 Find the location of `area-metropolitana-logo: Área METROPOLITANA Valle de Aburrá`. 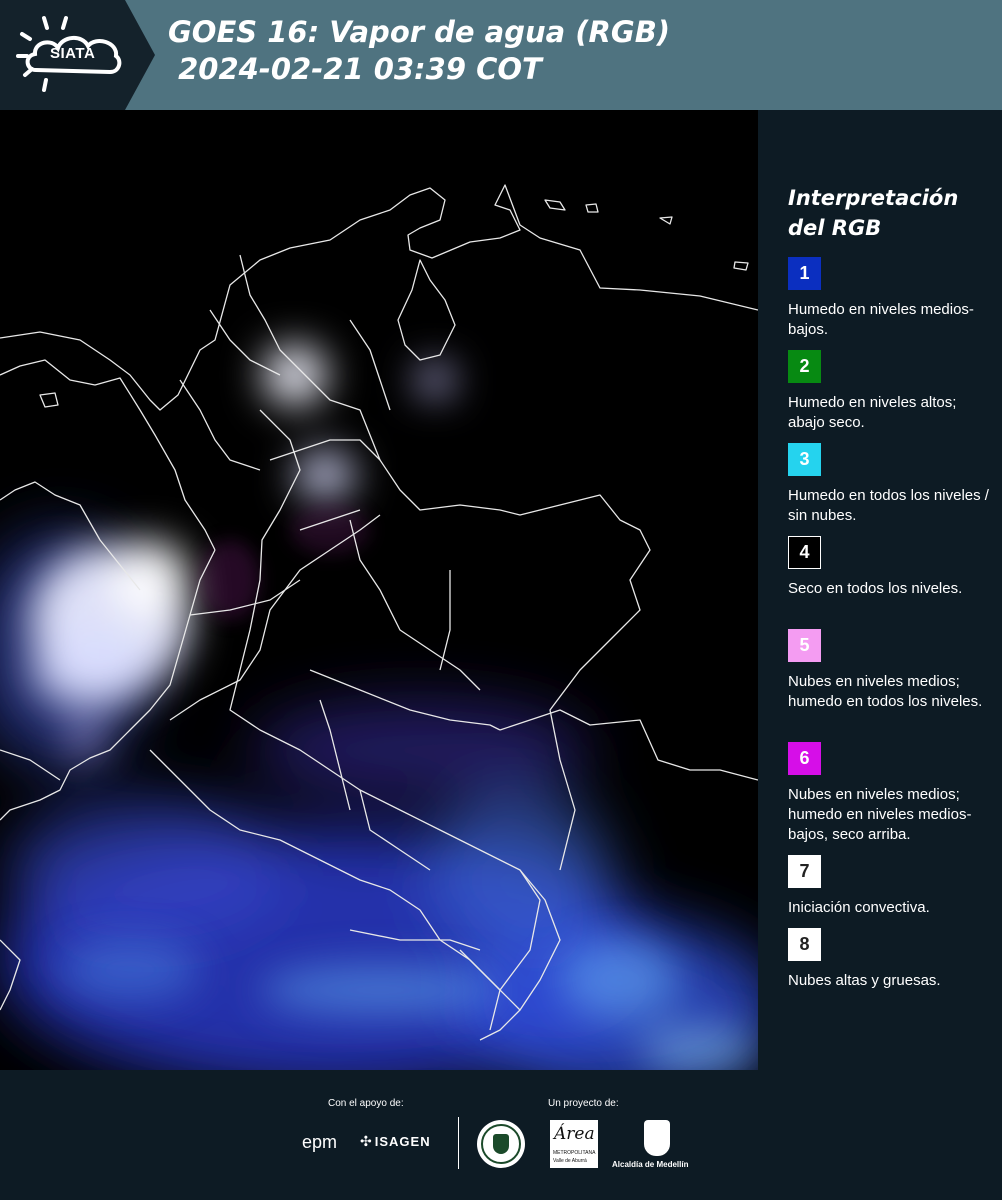

area-metropolitana-logo: Área METROPOLITANA Valle de Aburrá is located at coordinates (574, 1144).